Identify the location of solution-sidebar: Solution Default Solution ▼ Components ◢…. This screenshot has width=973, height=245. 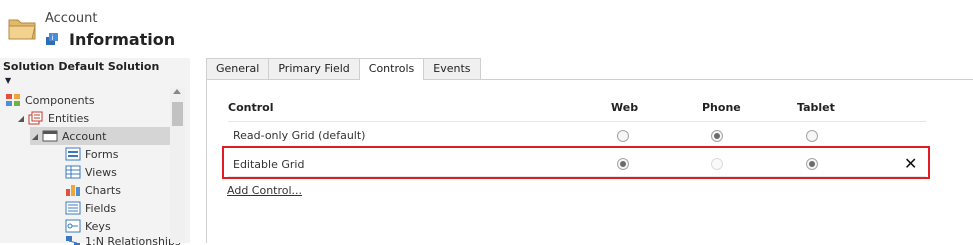
(95, 151).